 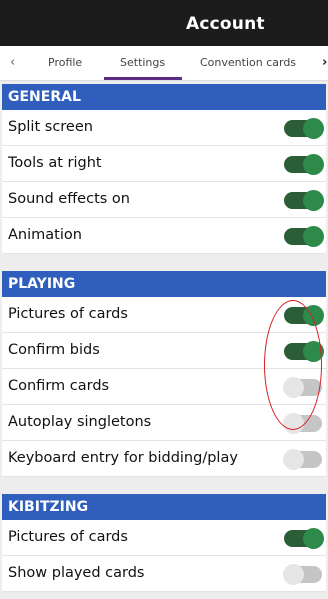 What do you see at coordinates (69, 199) in the screenshot?
I see `setting-label: Sound effects on` at bounding box center [69, 199].